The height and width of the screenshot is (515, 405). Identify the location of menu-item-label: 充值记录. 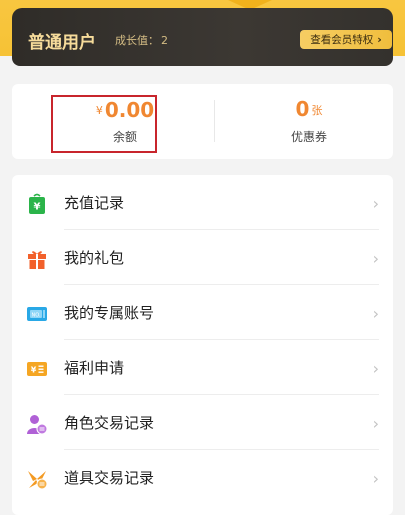
(94, 203).